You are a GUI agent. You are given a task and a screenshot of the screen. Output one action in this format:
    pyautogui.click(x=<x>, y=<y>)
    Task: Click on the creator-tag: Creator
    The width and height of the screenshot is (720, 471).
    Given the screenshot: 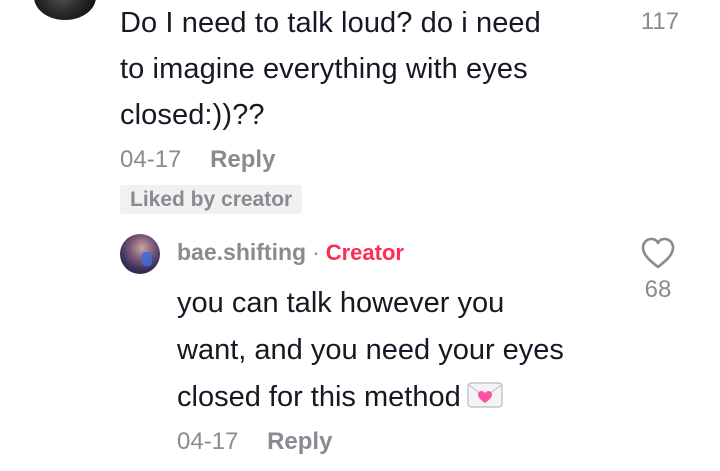 What is the action you would take?
    pyautogui.click(x=364, y=252)
    